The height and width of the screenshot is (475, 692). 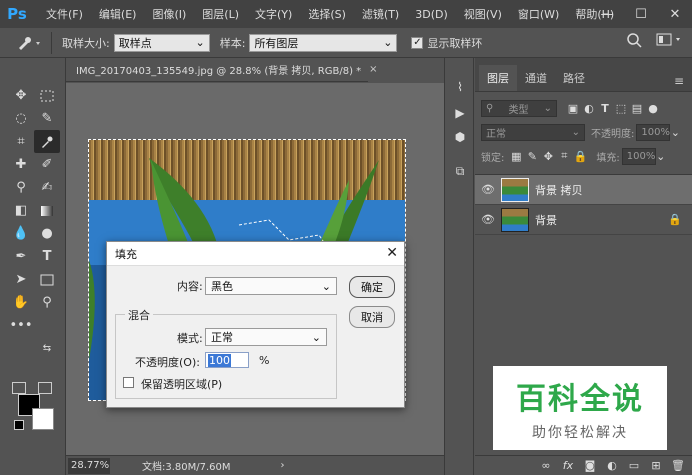 What do you see at coordinates (612, 466) in the screenshot?
I see `adjustment-layer-icon: ◐` at bounding box center [612, 466].